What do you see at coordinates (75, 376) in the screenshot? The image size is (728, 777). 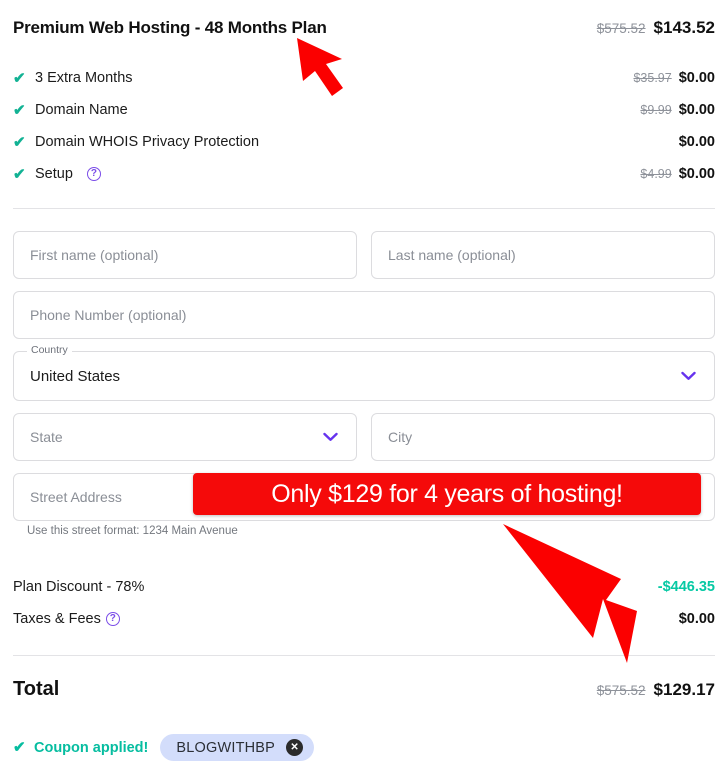 I see `country-value: United States` at bounding box center [75, 376].